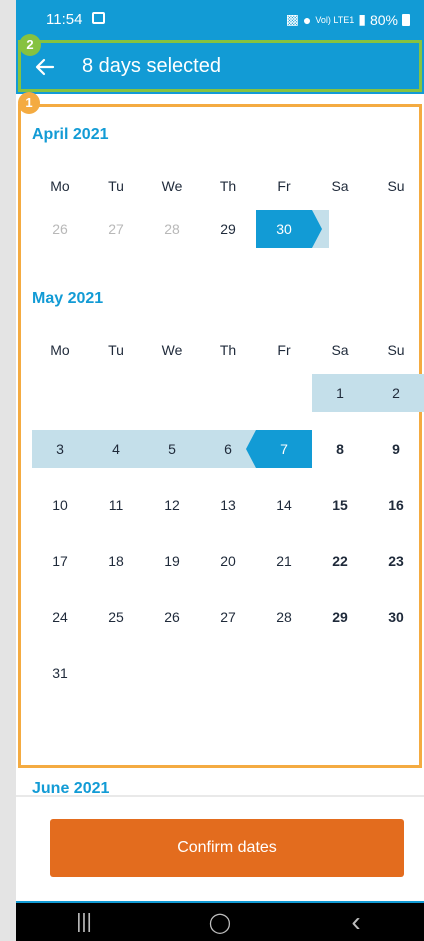 The height and width of the screenshot is (941, 424). Describe the element at coordinates (60, 505) in the screenshot. I see `day-cell: 10` at that location.